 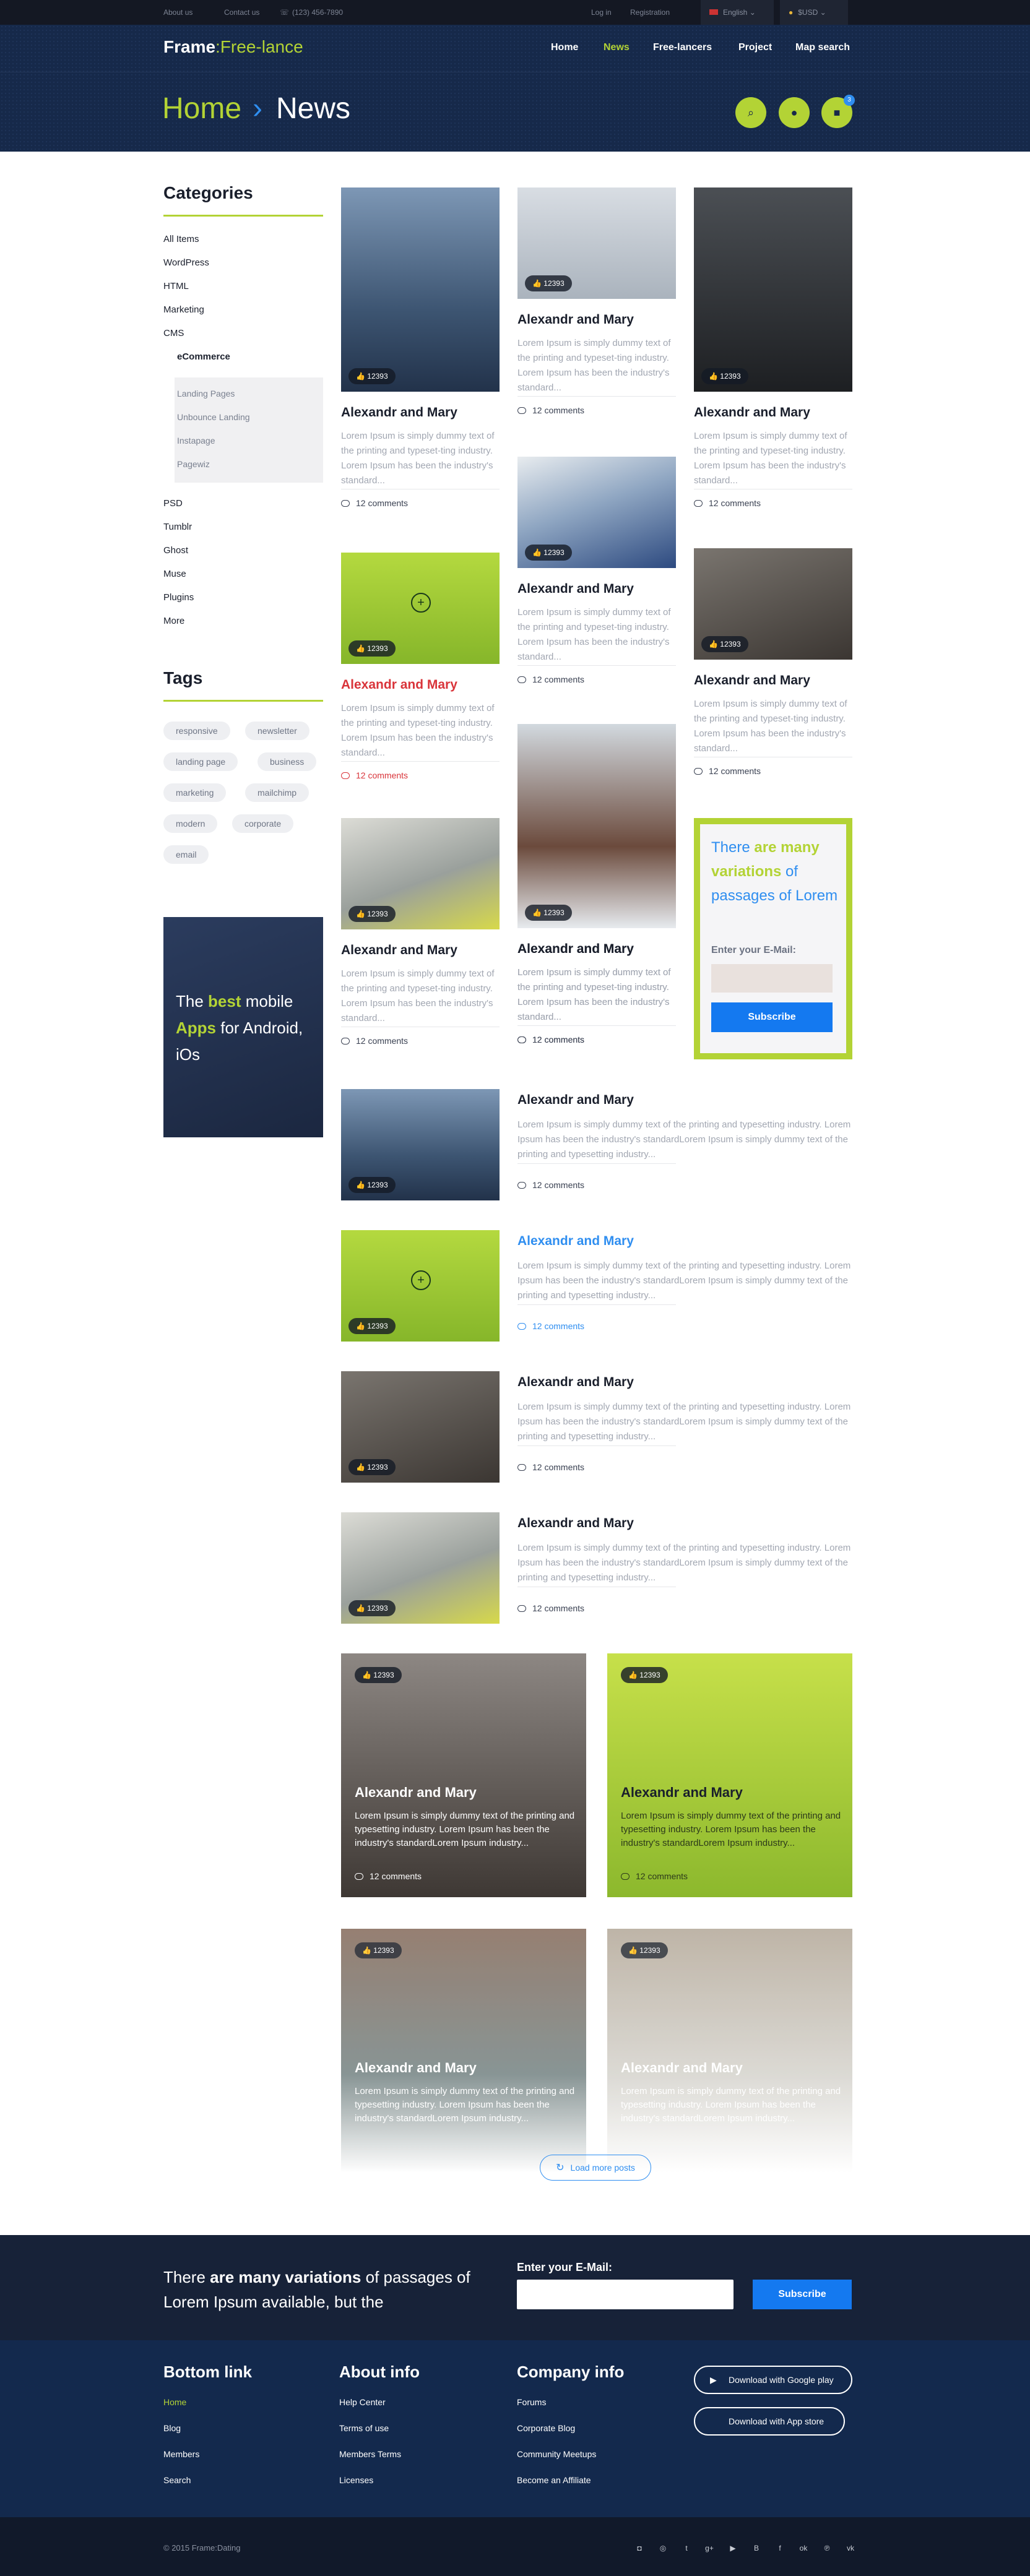 What do you see at coordinates (663, 2548) in the screenshot?
I see `dribbble-icon: ◎` at bounding box center [663, 2548].